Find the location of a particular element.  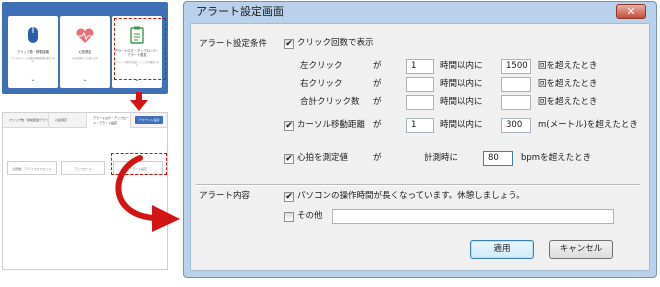

left-click-hours-input: 1 is located at coordinates (420, 66).